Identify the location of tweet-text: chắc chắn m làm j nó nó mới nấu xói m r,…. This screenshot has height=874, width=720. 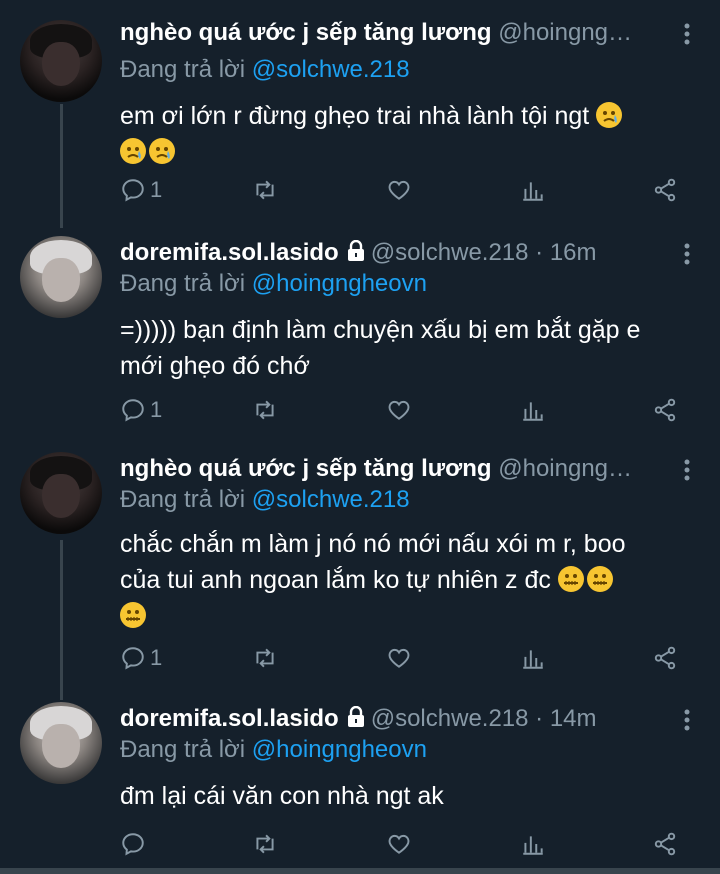
(400, 580).